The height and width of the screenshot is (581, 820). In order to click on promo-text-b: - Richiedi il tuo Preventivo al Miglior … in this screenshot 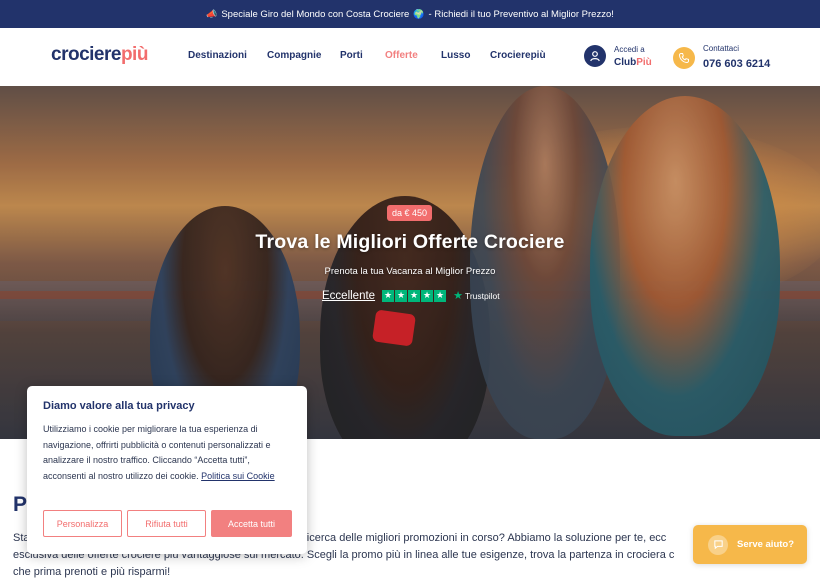, I will do `click(521, 14)`.